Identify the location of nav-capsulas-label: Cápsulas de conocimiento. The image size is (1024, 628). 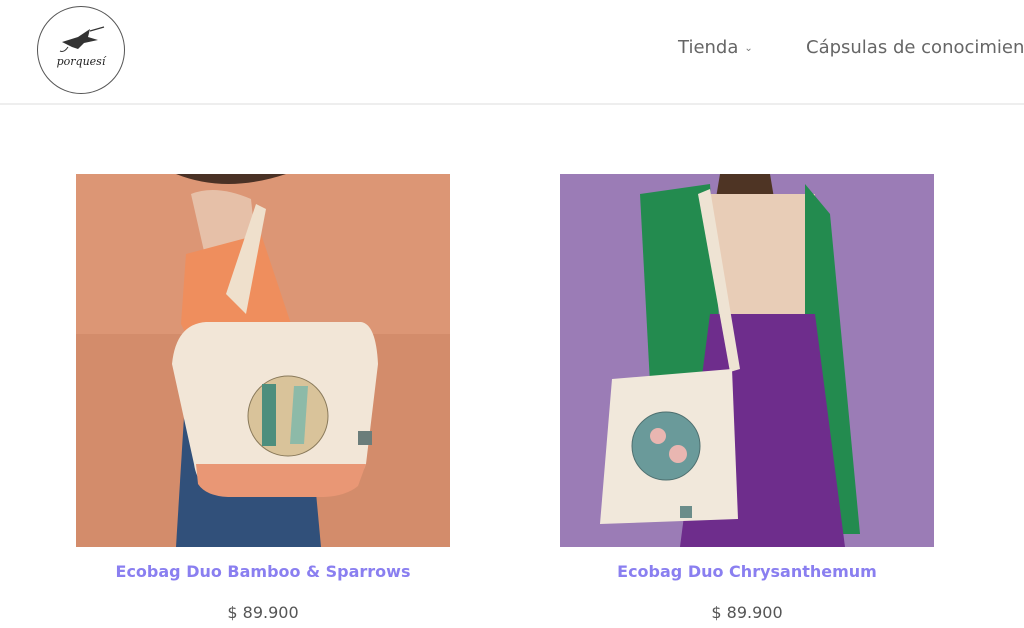
(915, 47).